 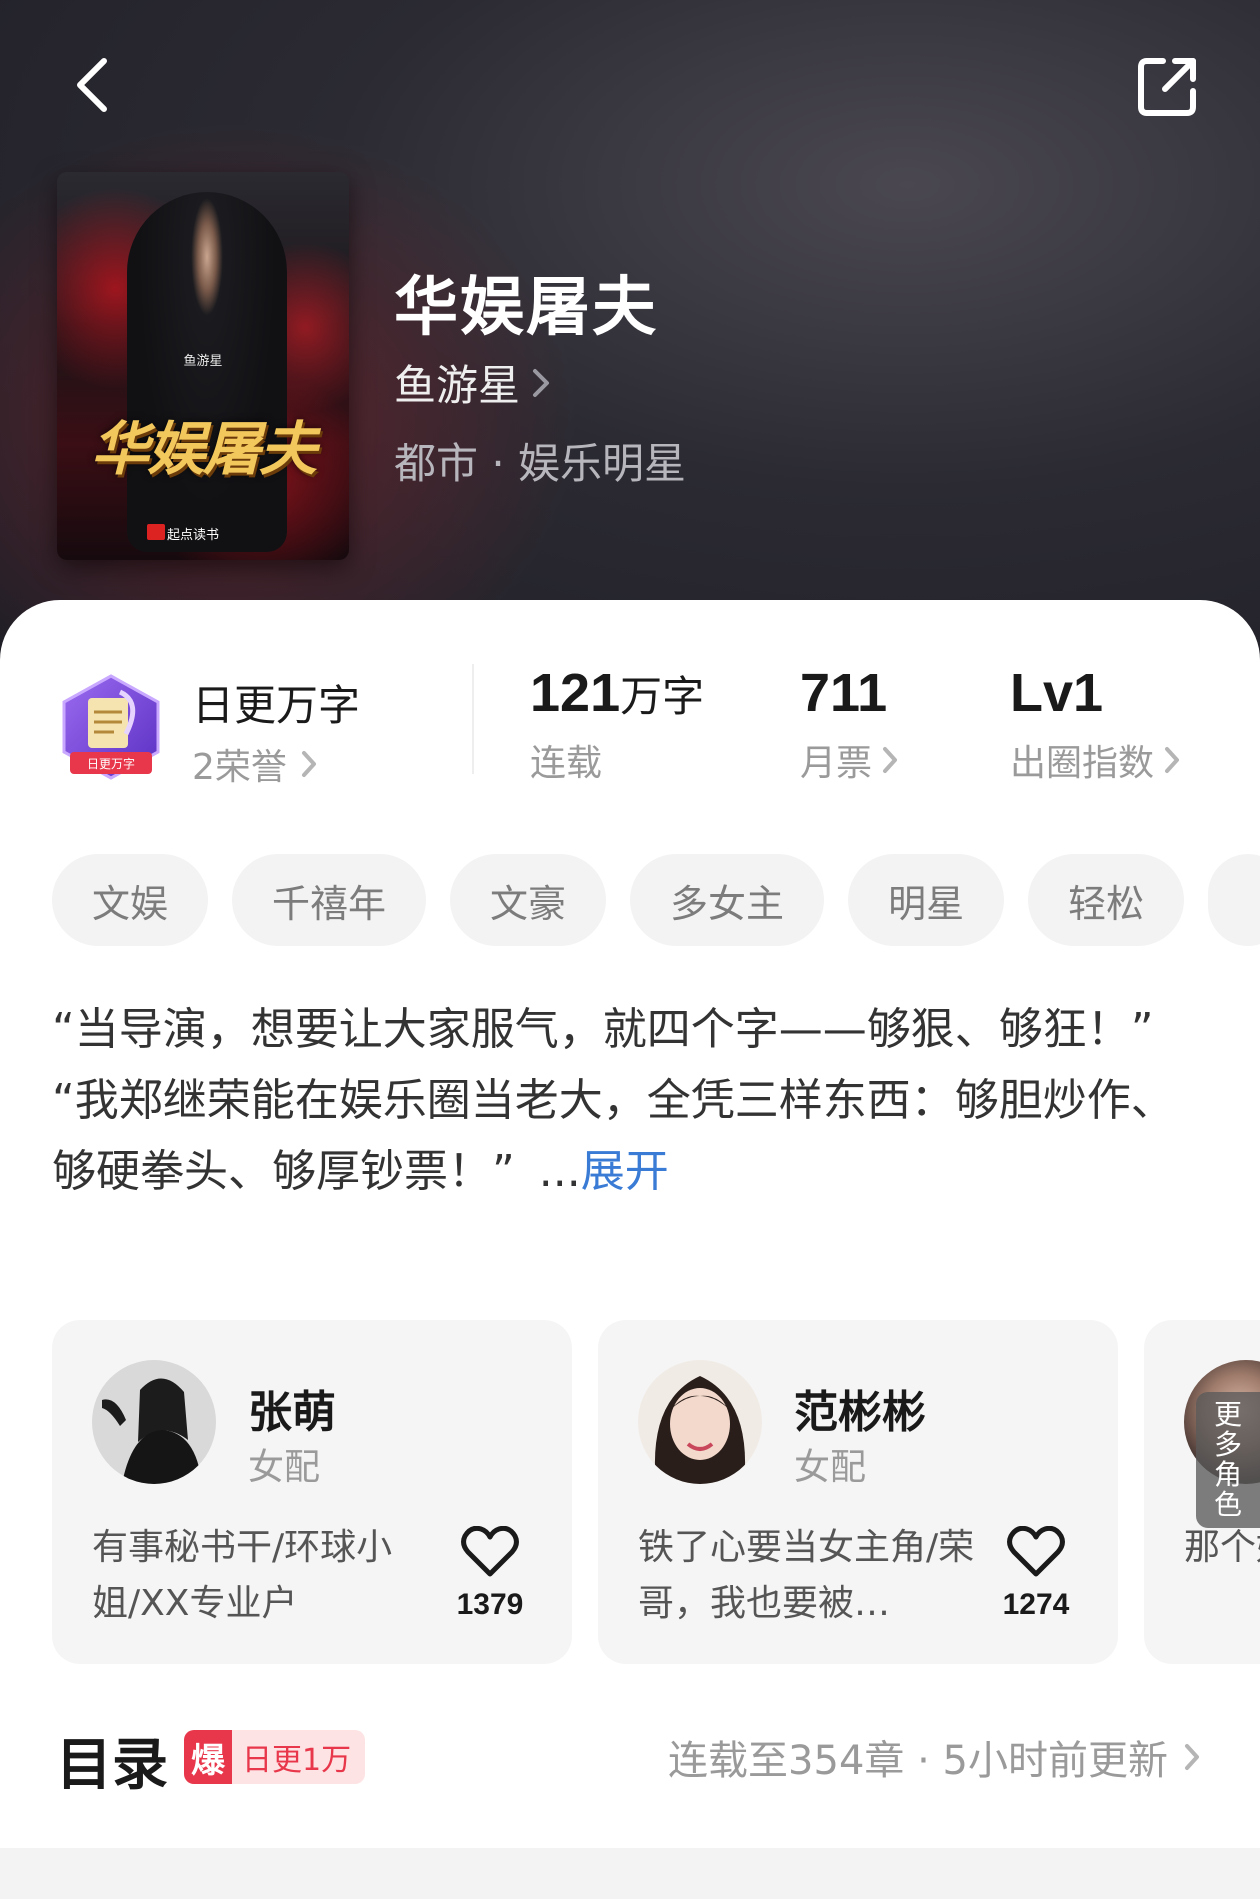 I want to click on character-card: 张萌 女配 有事秘书干/环球小姐/XX专业户 1379, so click(x=312, y=1492).